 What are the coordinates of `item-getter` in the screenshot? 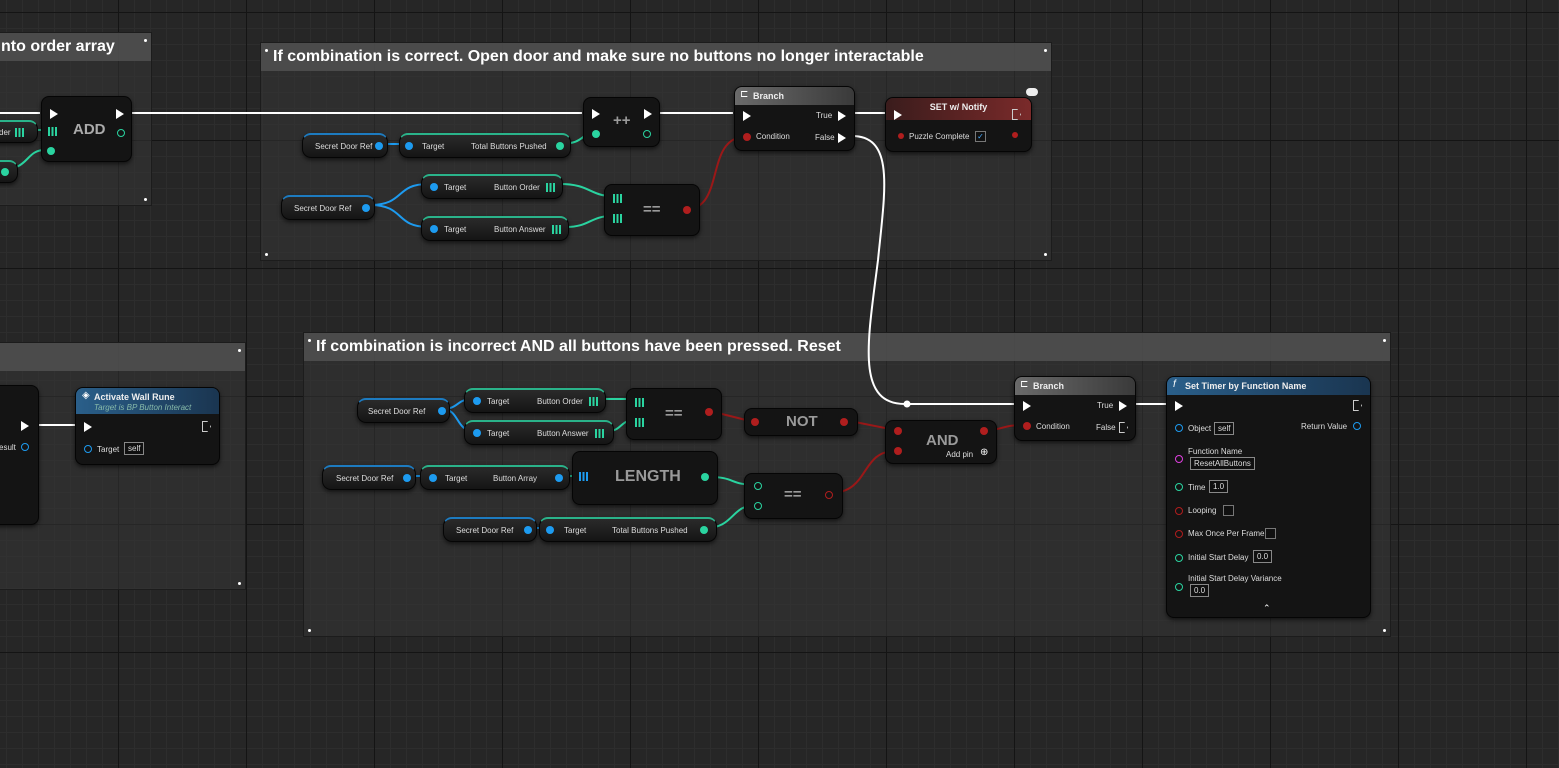 It's located at (9, 171).